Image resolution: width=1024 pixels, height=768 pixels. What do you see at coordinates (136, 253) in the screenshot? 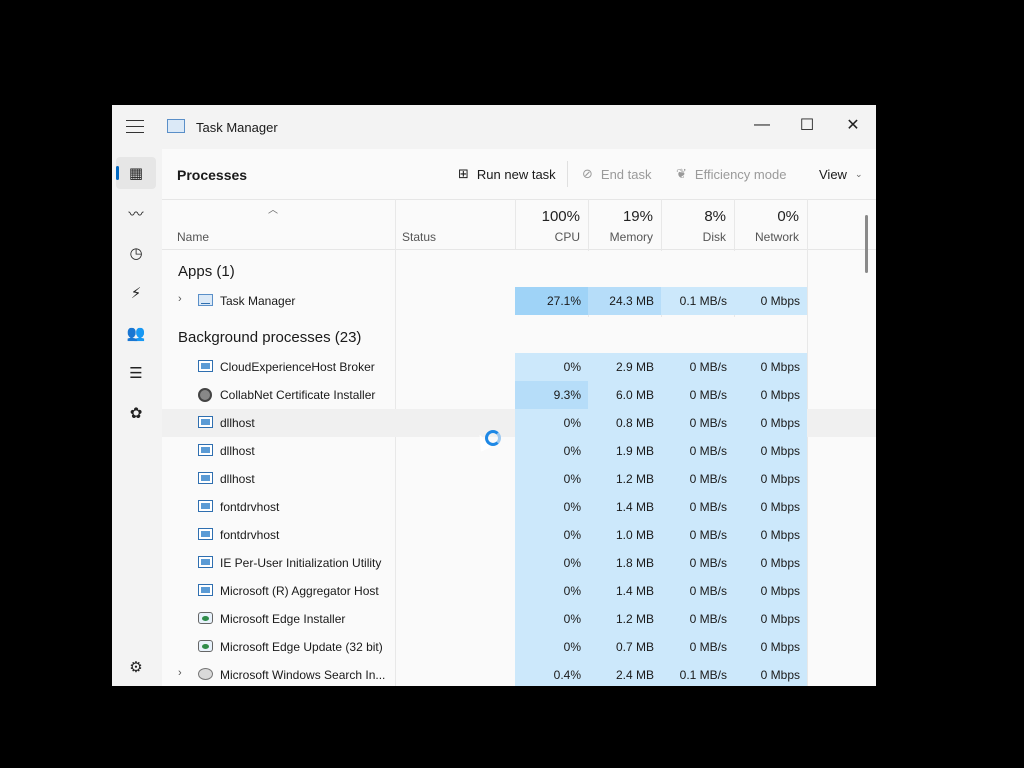
I see `app-history-nav-icon: ◷` at bounding box center [136, 253].